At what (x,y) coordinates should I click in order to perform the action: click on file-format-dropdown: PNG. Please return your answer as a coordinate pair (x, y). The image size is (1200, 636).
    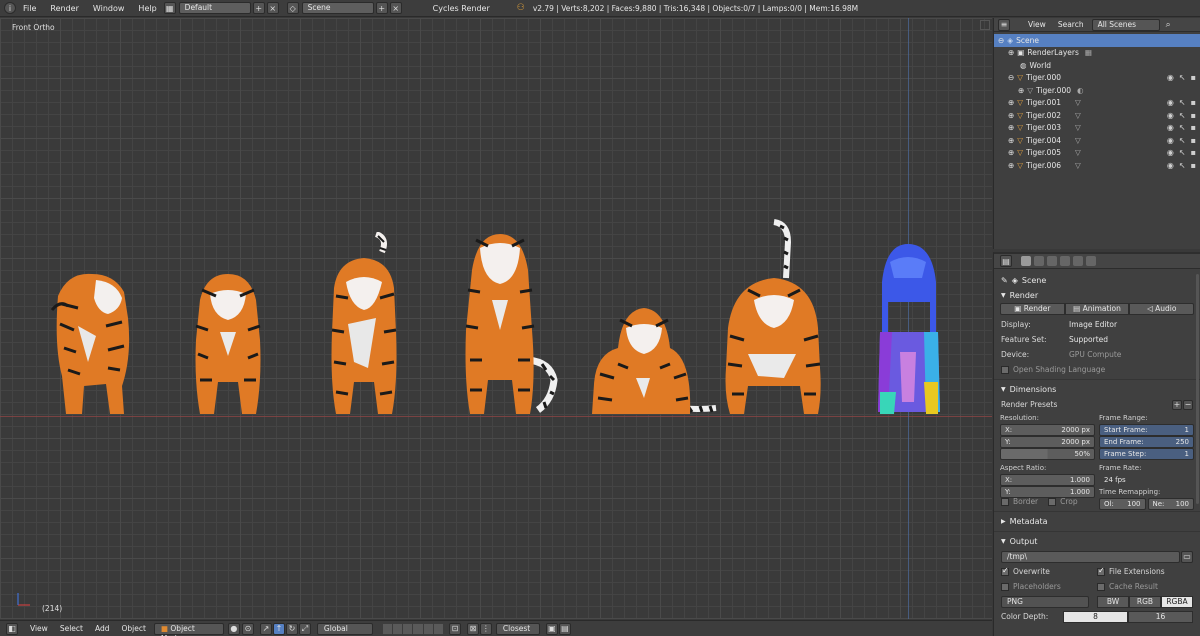
    Looking at the image, I should click on (1045, 601).